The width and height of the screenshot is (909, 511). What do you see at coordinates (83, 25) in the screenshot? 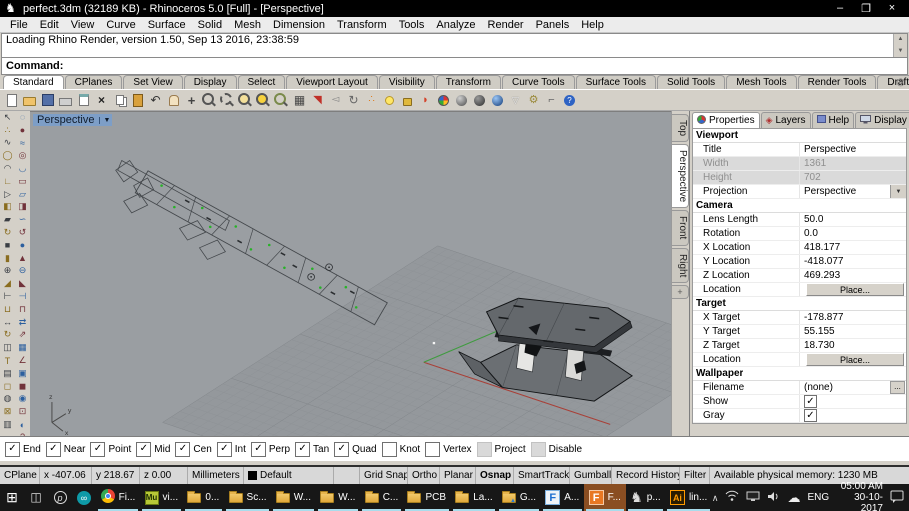
I see `menu-view: View` at bounding box center [83, 25].